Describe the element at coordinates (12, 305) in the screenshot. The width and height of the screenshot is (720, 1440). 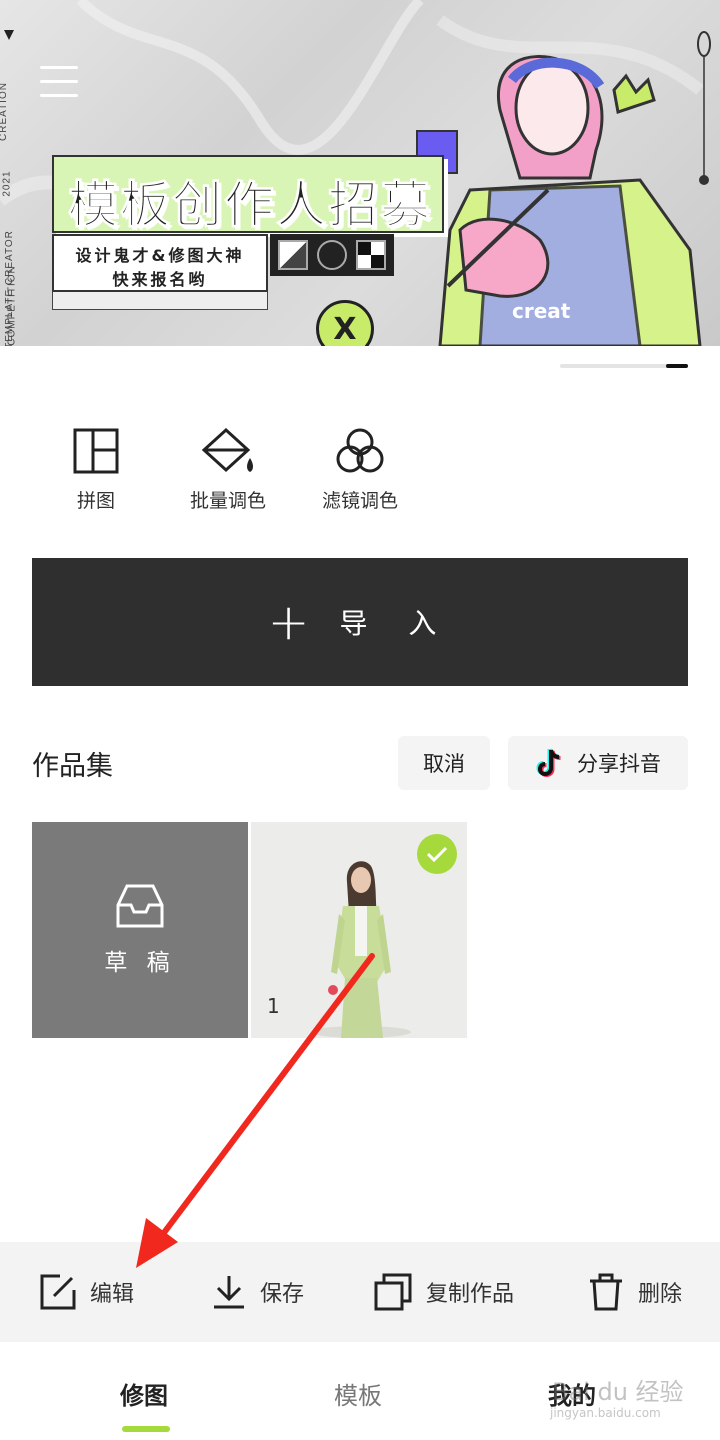
I see `side-text-competition: COMPETITION` at that location.